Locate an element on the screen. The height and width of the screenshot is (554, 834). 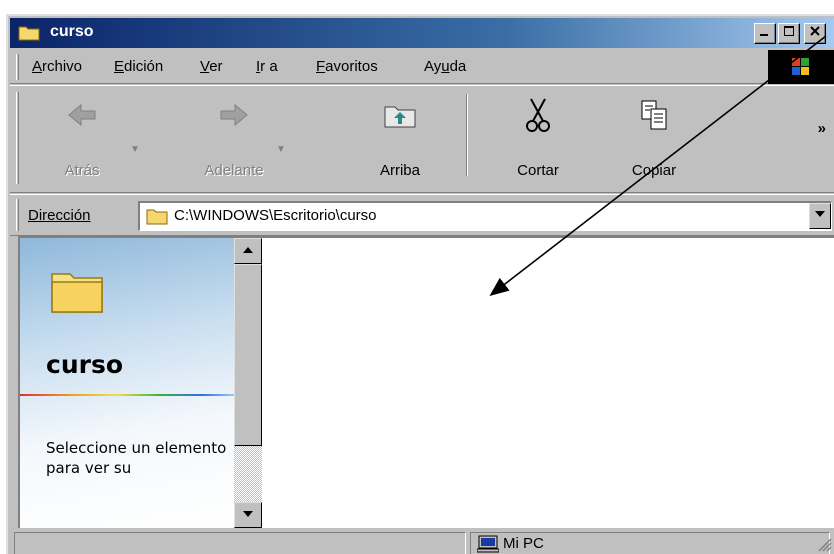
back-button: Atrás is located at coordinates (82, 139).